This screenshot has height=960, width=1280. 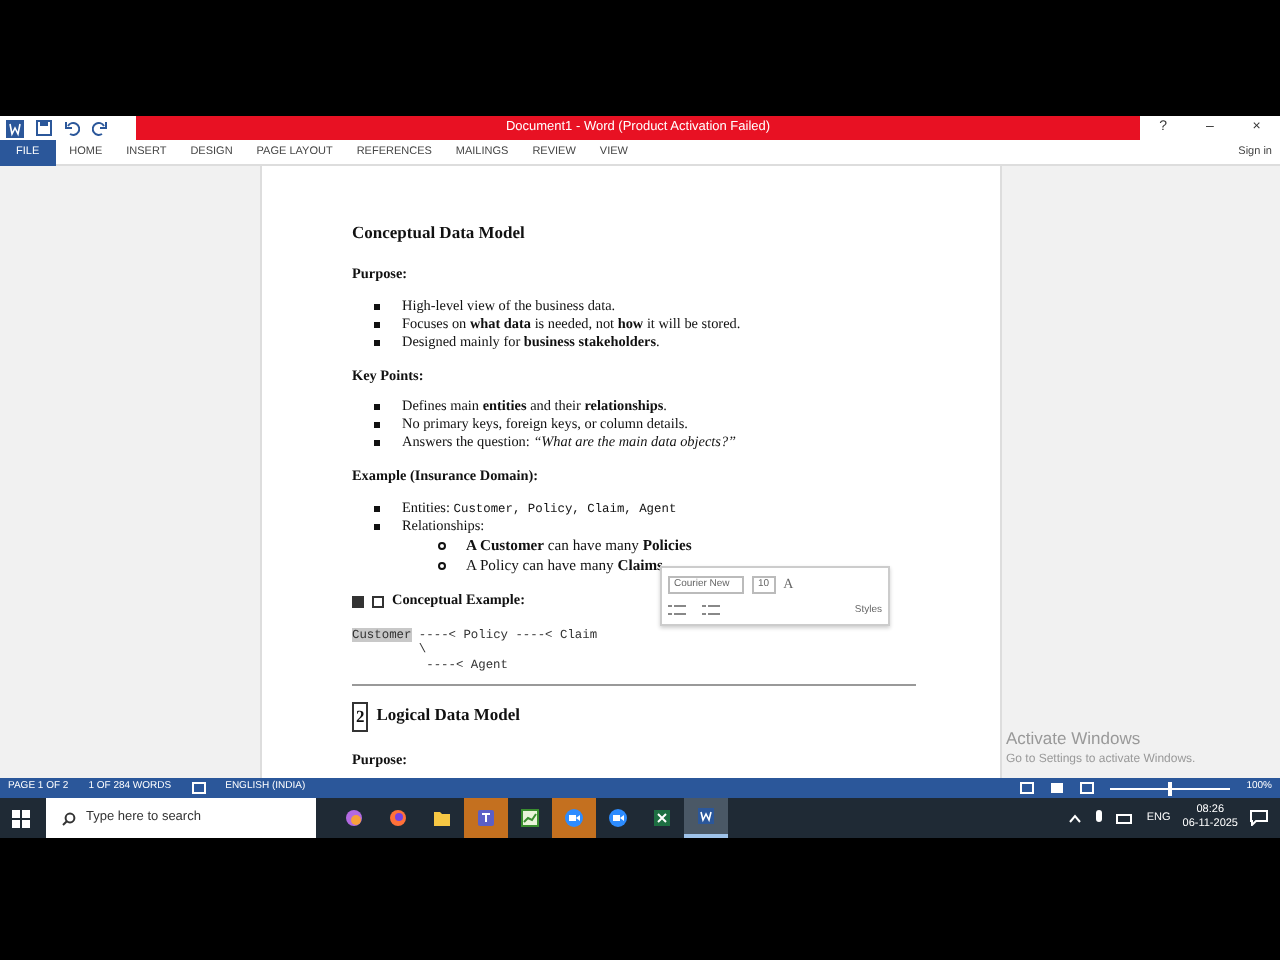 I want to click on search-icon, so click(x=69, y=818).